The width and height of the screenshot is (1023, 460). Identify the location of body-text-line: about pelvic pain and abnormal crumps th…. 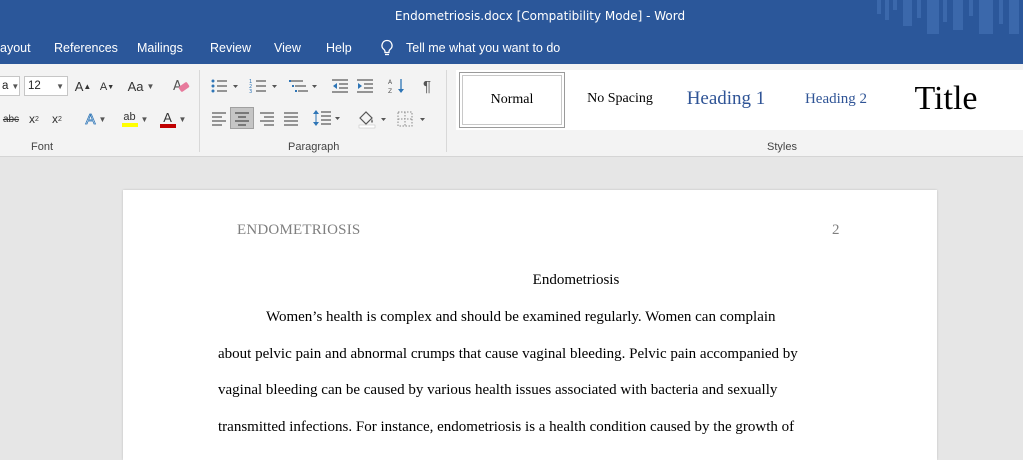
(508, 354).